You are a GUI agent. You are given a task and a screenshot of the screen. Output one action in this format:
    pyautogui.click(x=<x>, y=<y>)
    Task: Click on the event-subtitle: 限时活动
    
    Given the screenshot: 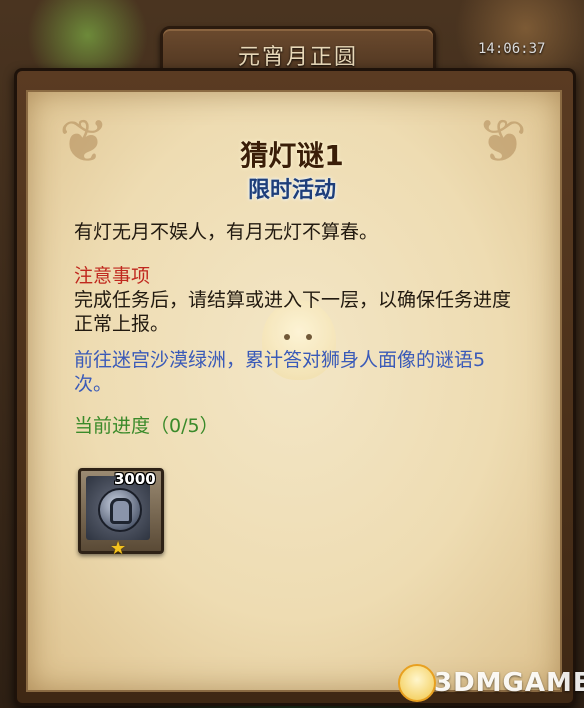 What is the action you would take?
    pyautogui.click(x=291, y=190)
    